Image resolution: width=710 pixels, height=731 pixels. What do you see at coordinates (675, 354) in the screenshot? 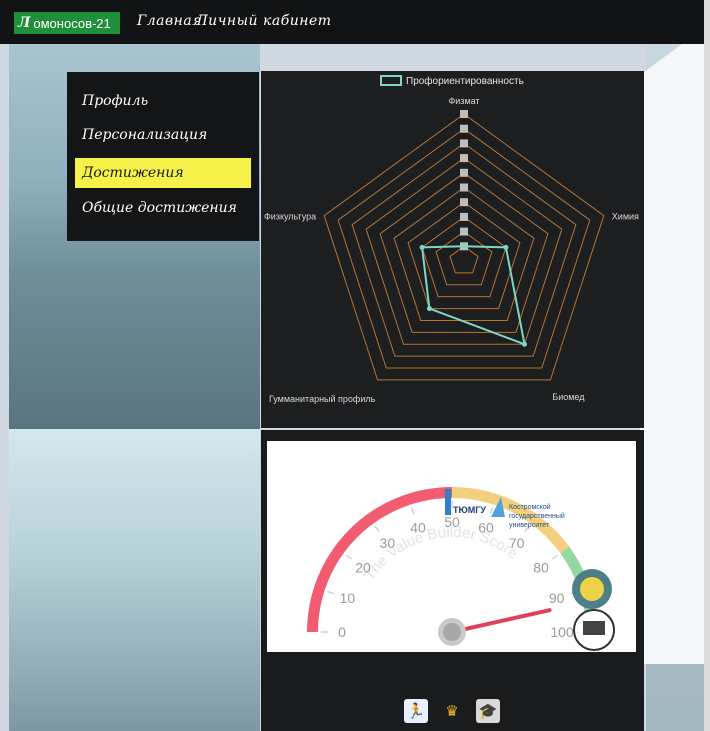
I see `background-panel` at bounding box center [675, 354].